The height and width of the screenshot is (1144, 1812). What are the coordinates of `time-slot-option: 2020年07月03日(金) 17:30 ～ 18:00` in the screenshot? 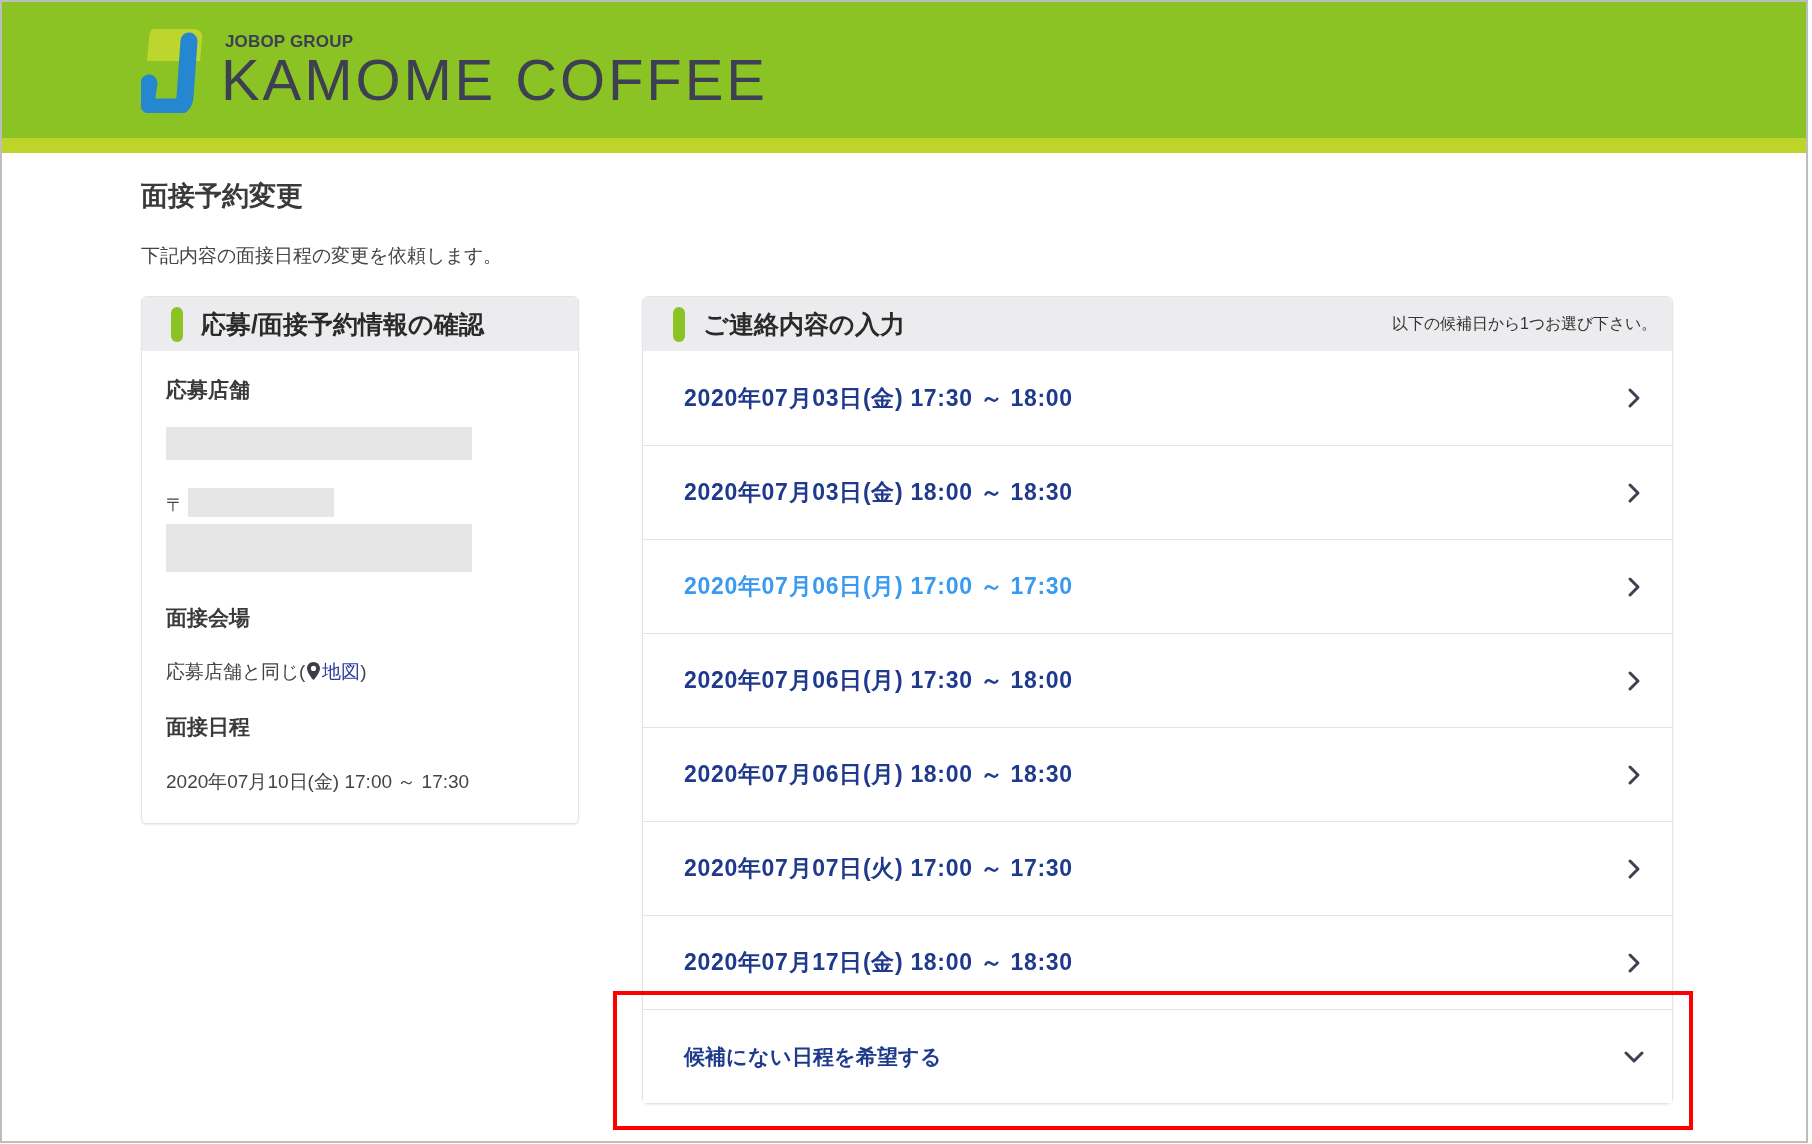 It's located at (1157, 398).